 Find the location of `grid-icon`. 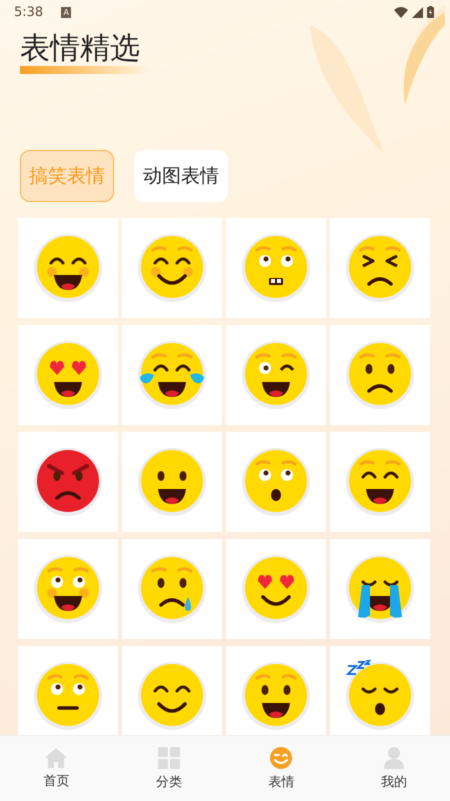

grid-icon is located at coordinates (169, 757).